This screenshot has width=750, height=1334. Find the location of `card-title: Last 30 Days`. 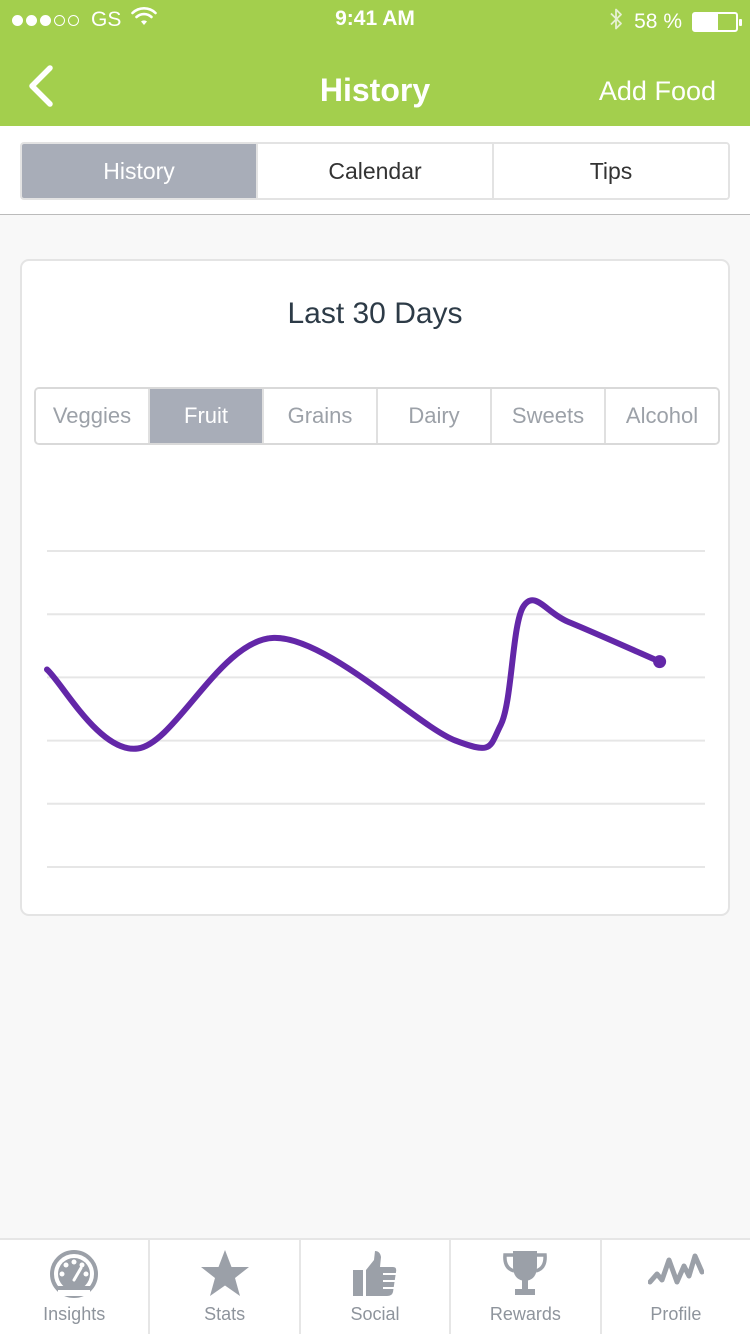

card-title: Last 30 Days is located at coordinates (375, 313).